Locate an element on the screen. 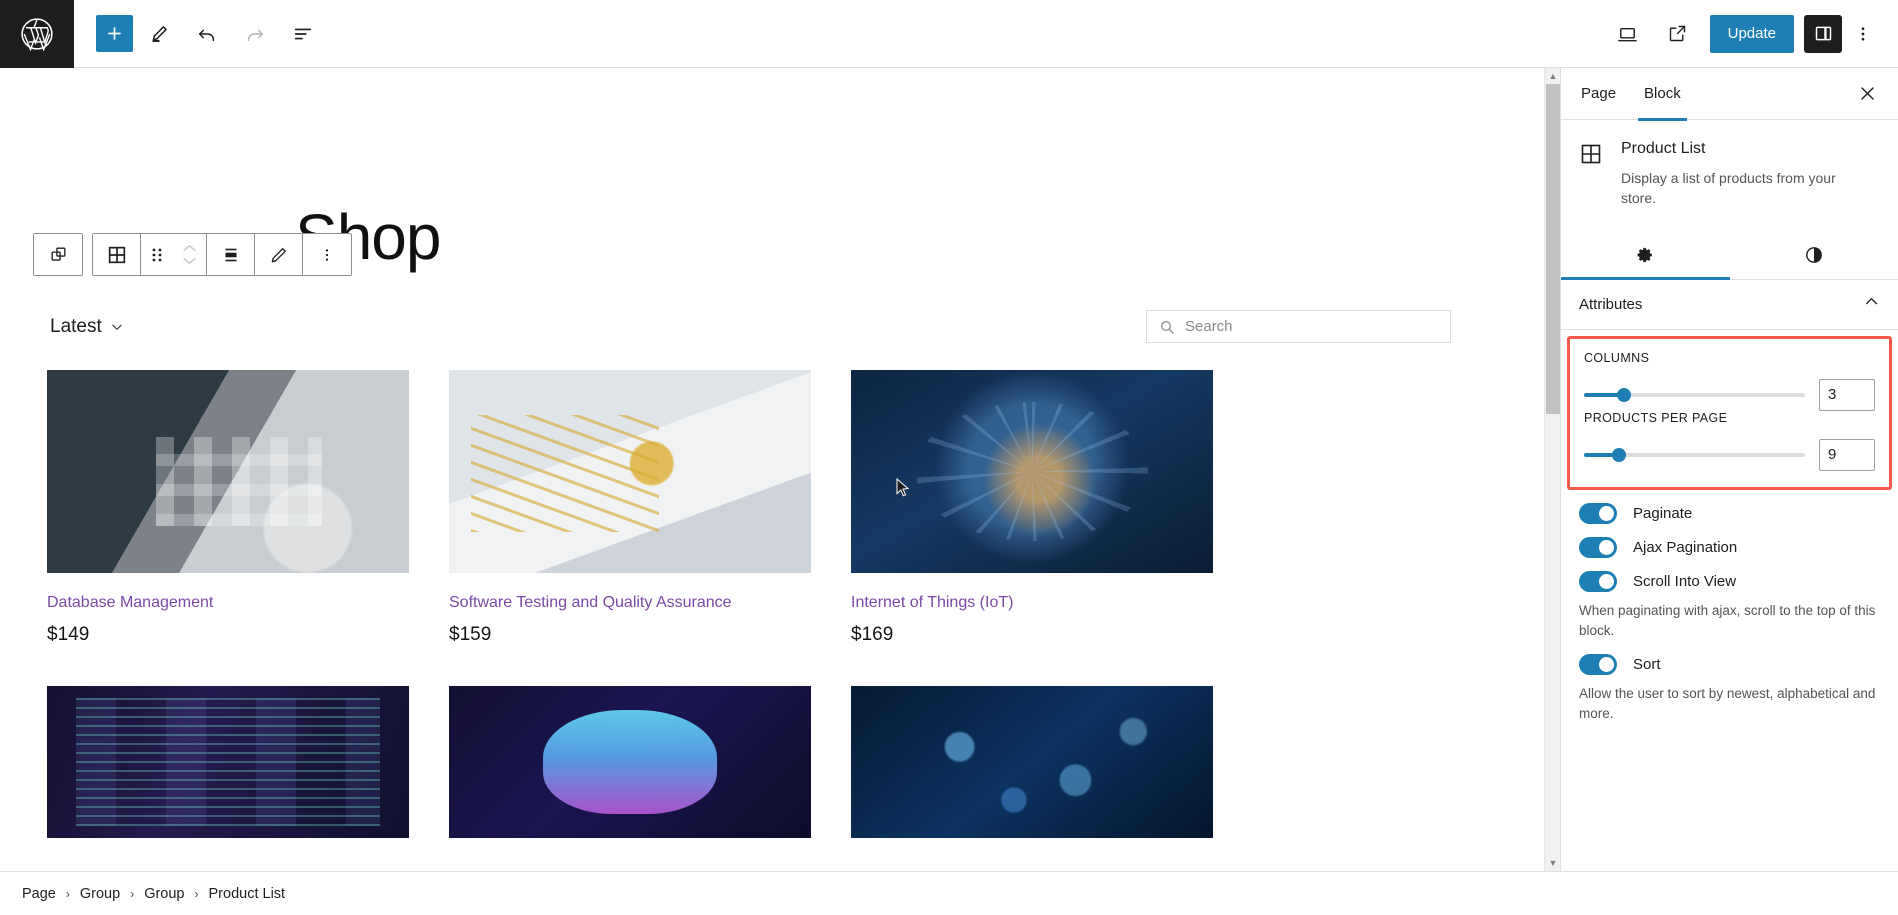 The image size is (1898, 915). wordpress-logo-icon is located at coordinates (37, 34).